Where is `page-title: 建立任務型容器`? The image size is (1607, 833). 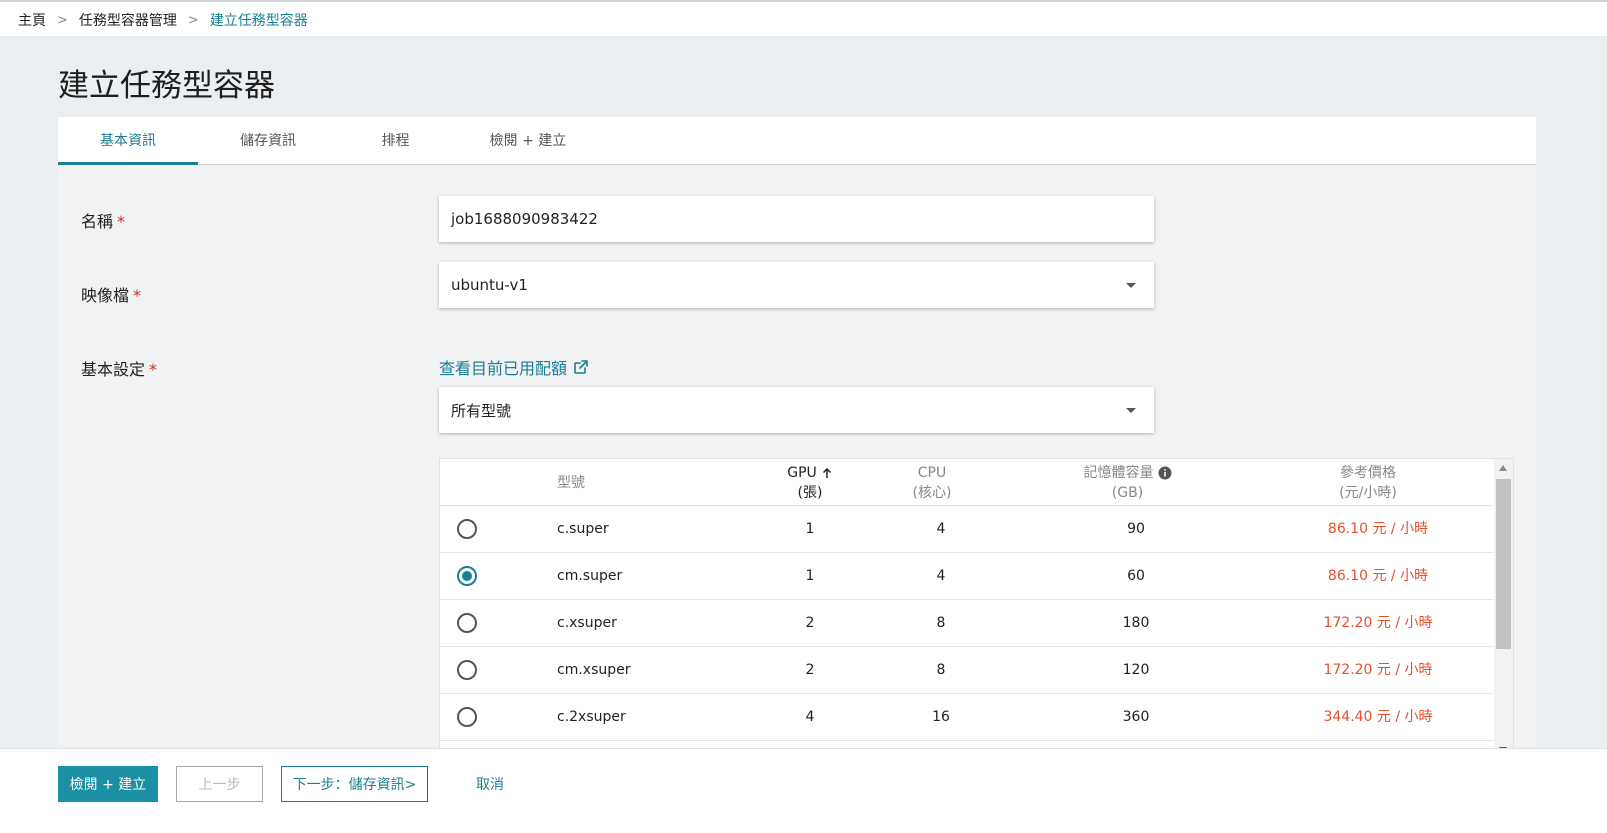
page-title: 建立任務型容器 is located at coordinates (166, 86).